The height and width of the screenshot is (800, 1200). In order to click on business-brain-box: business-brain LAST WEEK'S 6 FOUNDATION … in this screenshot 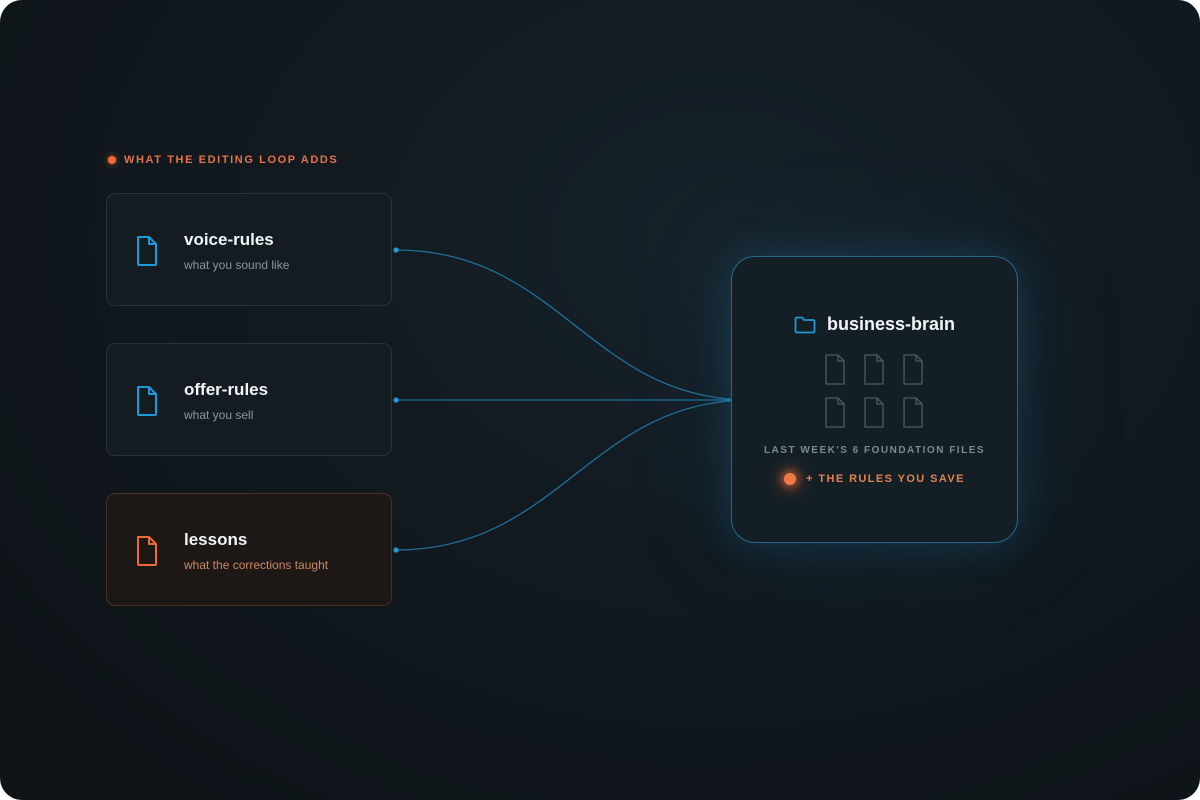, I will do `click(874, 399)`.